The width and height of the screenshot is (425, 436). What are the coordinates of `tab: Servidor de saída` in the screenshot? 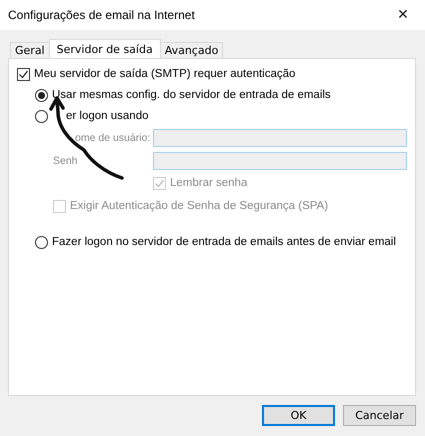 It's located at (104, 48).